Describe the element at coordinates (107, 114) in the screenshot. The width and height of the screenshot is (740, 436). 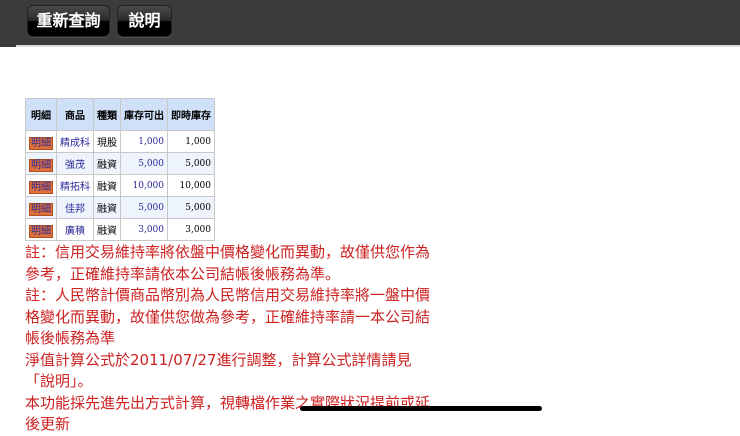
I see `header-type: 種類` at that location.